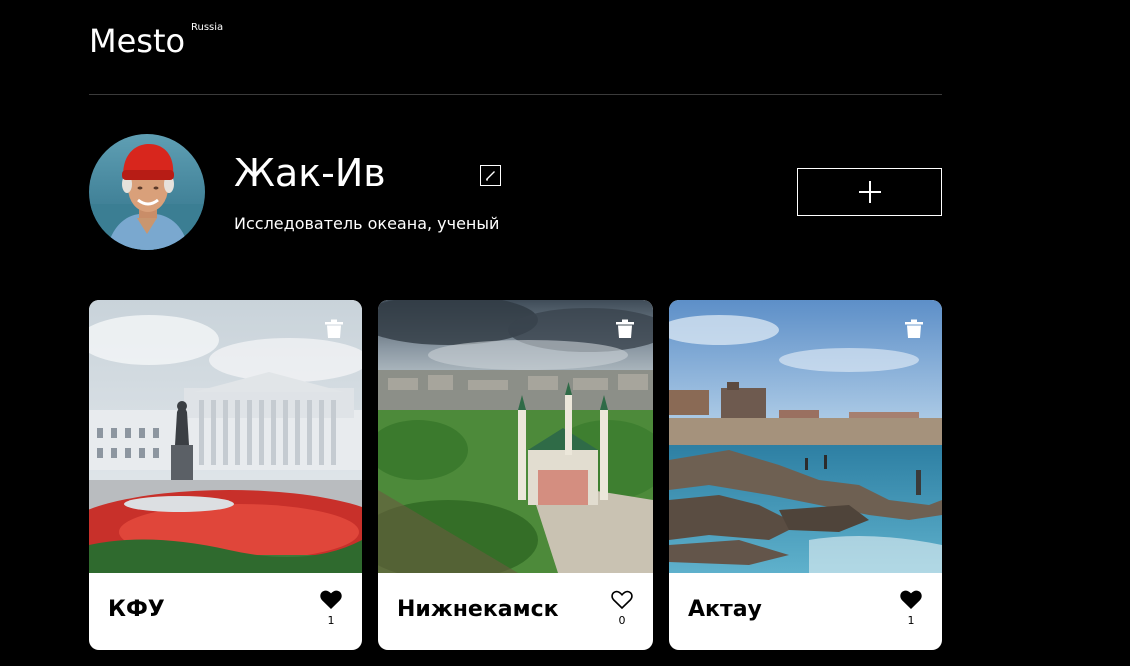 The width and height of the screenshot is (1130, 666). Describe the element at coordinates (310, 173) in the screenshot. I see `profile-name: Жак-Ив` at that location.